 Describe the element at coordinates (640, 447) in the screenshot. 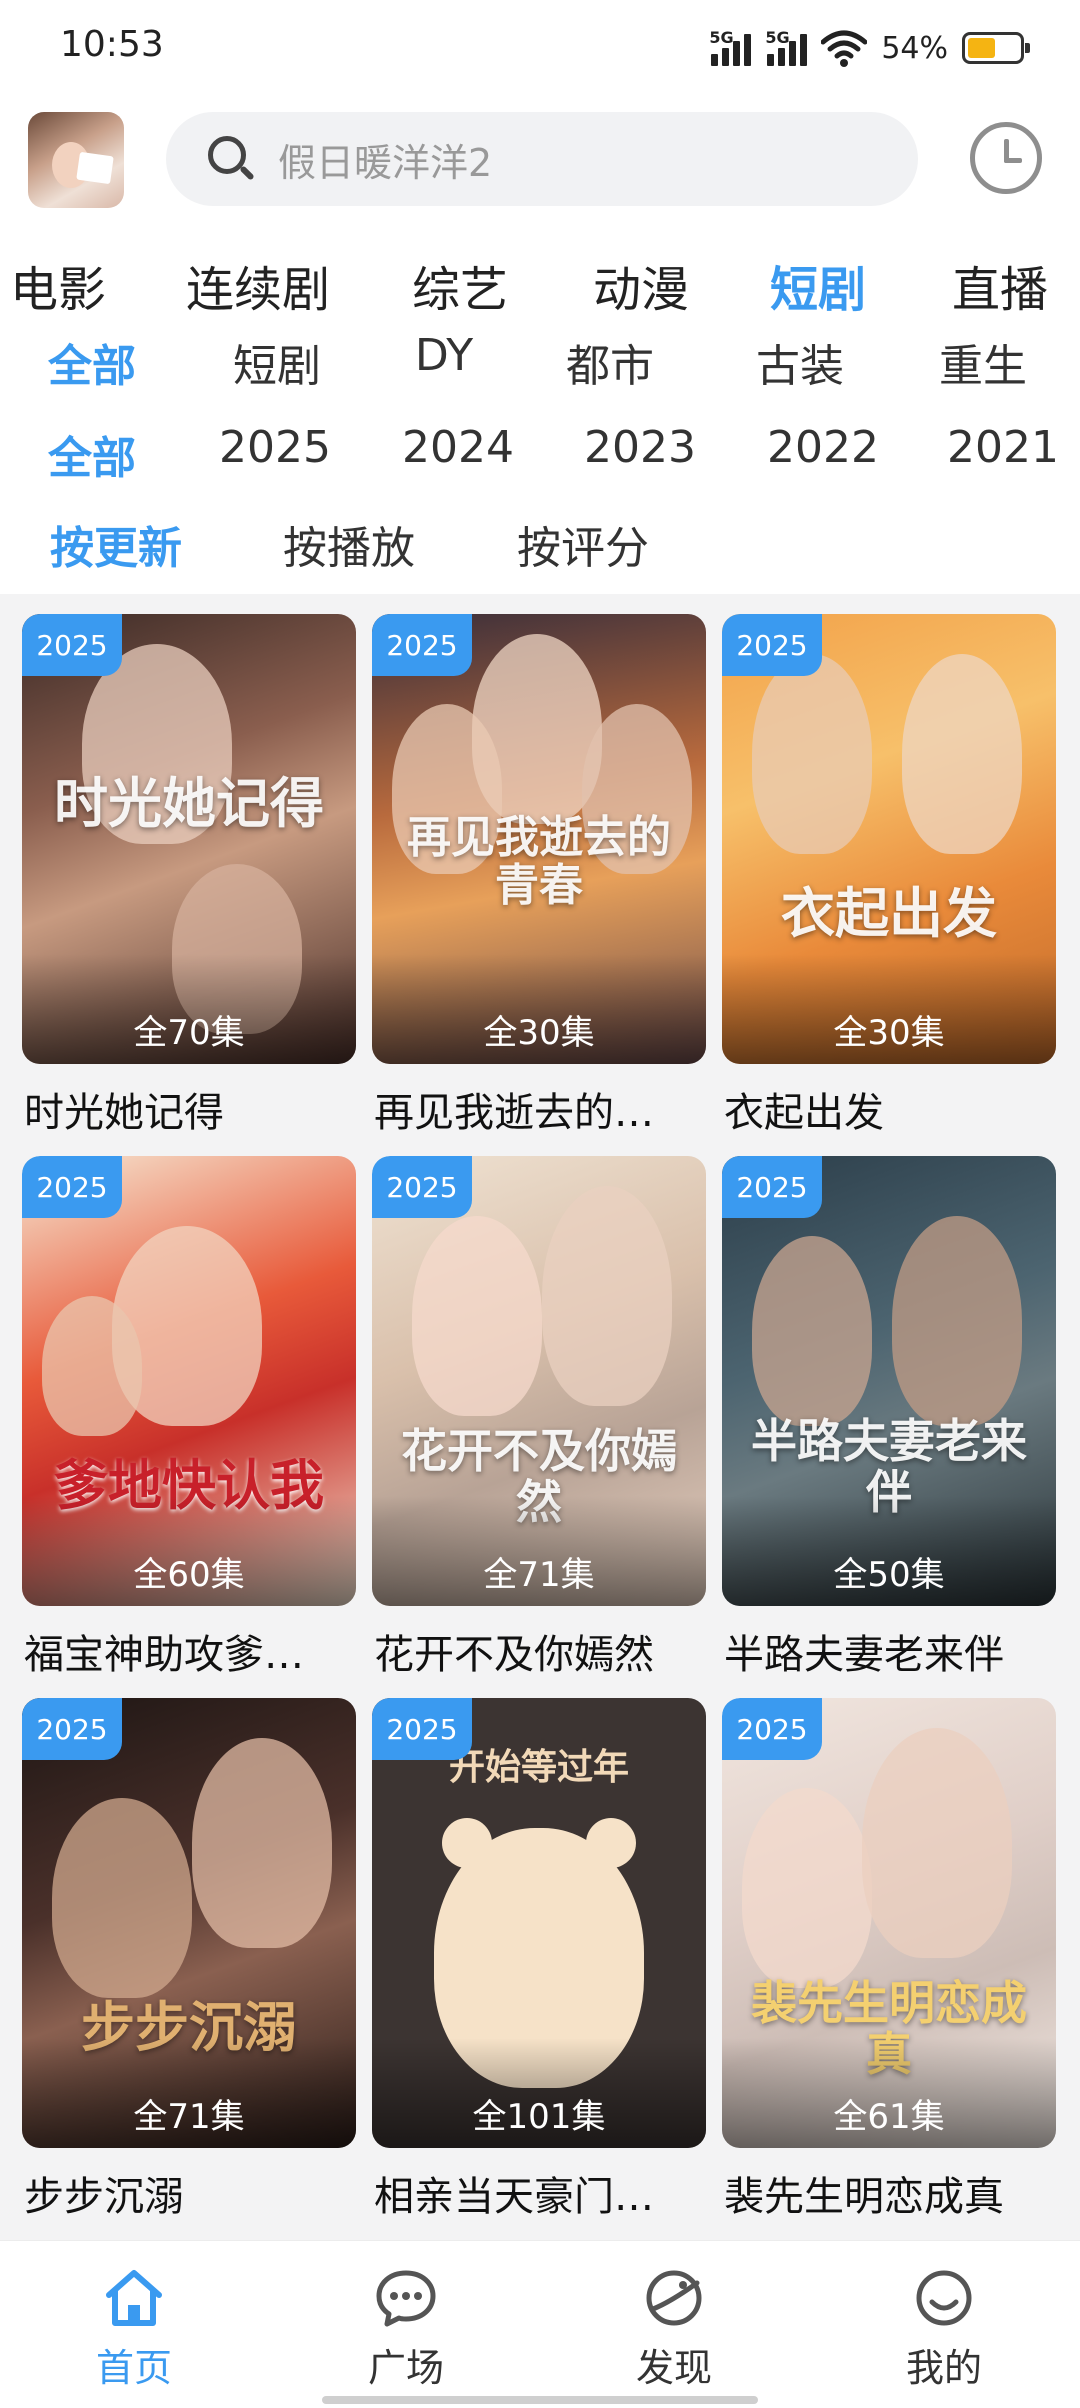

I see `year-2023: 2023` at that location.